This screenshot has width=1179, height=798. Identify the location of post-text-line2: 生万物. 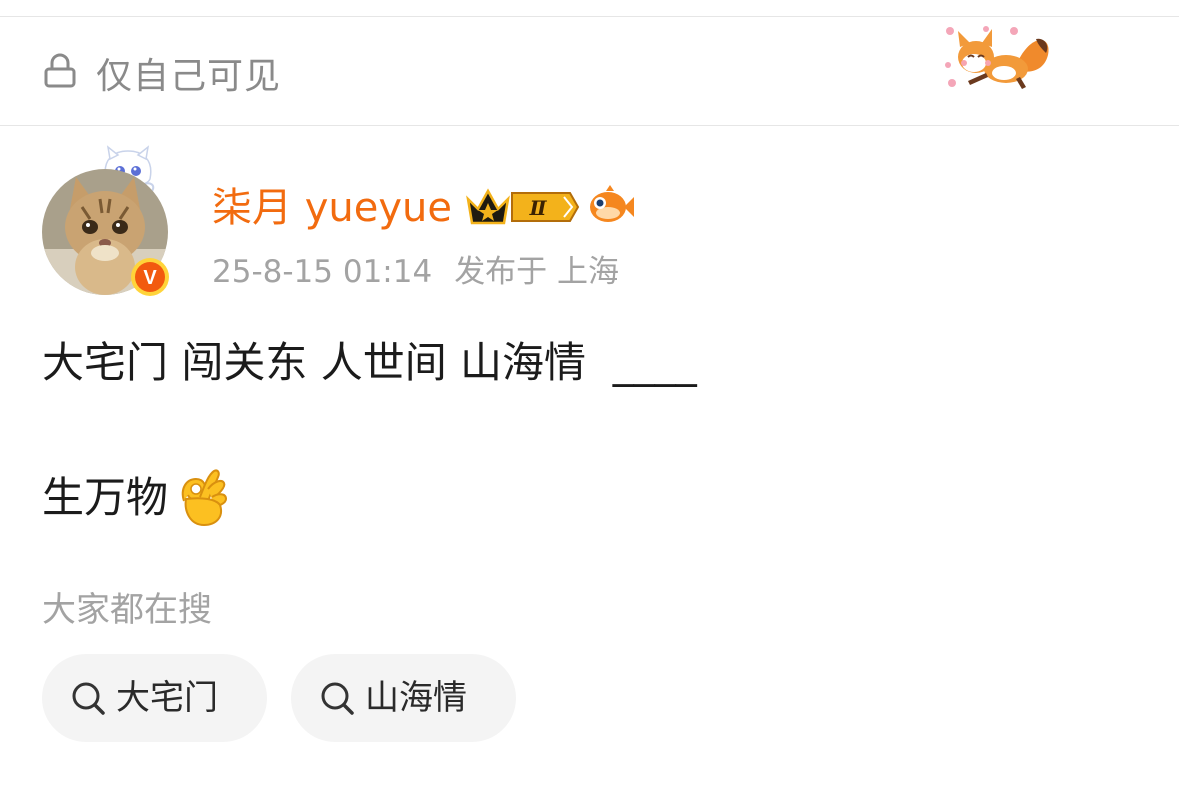
(136, 499).